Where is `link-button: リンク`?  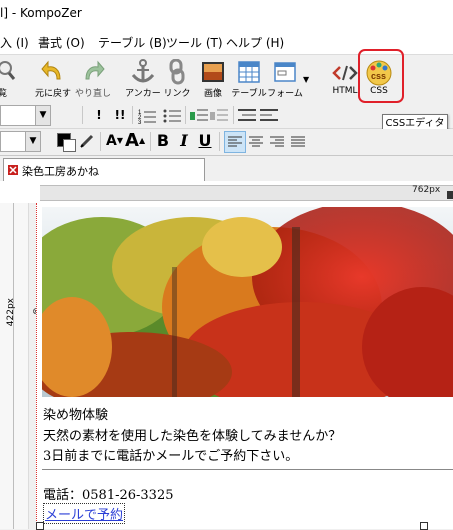 link-button: リンク is located at coordinates (177, 79).